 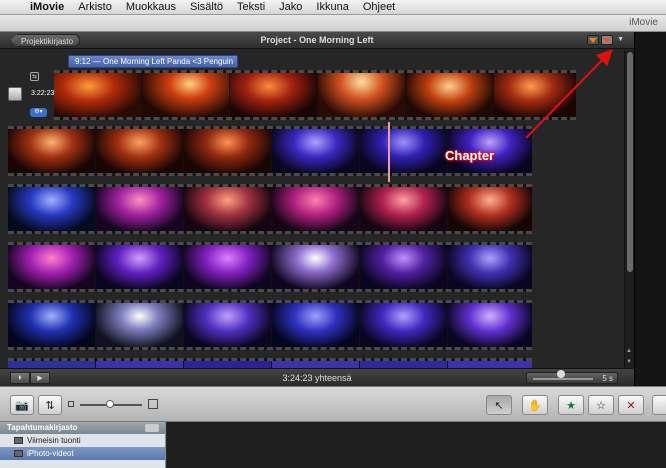 I want to click on menu-muokkaus: Muokkaus, so click(x=151, y=7).